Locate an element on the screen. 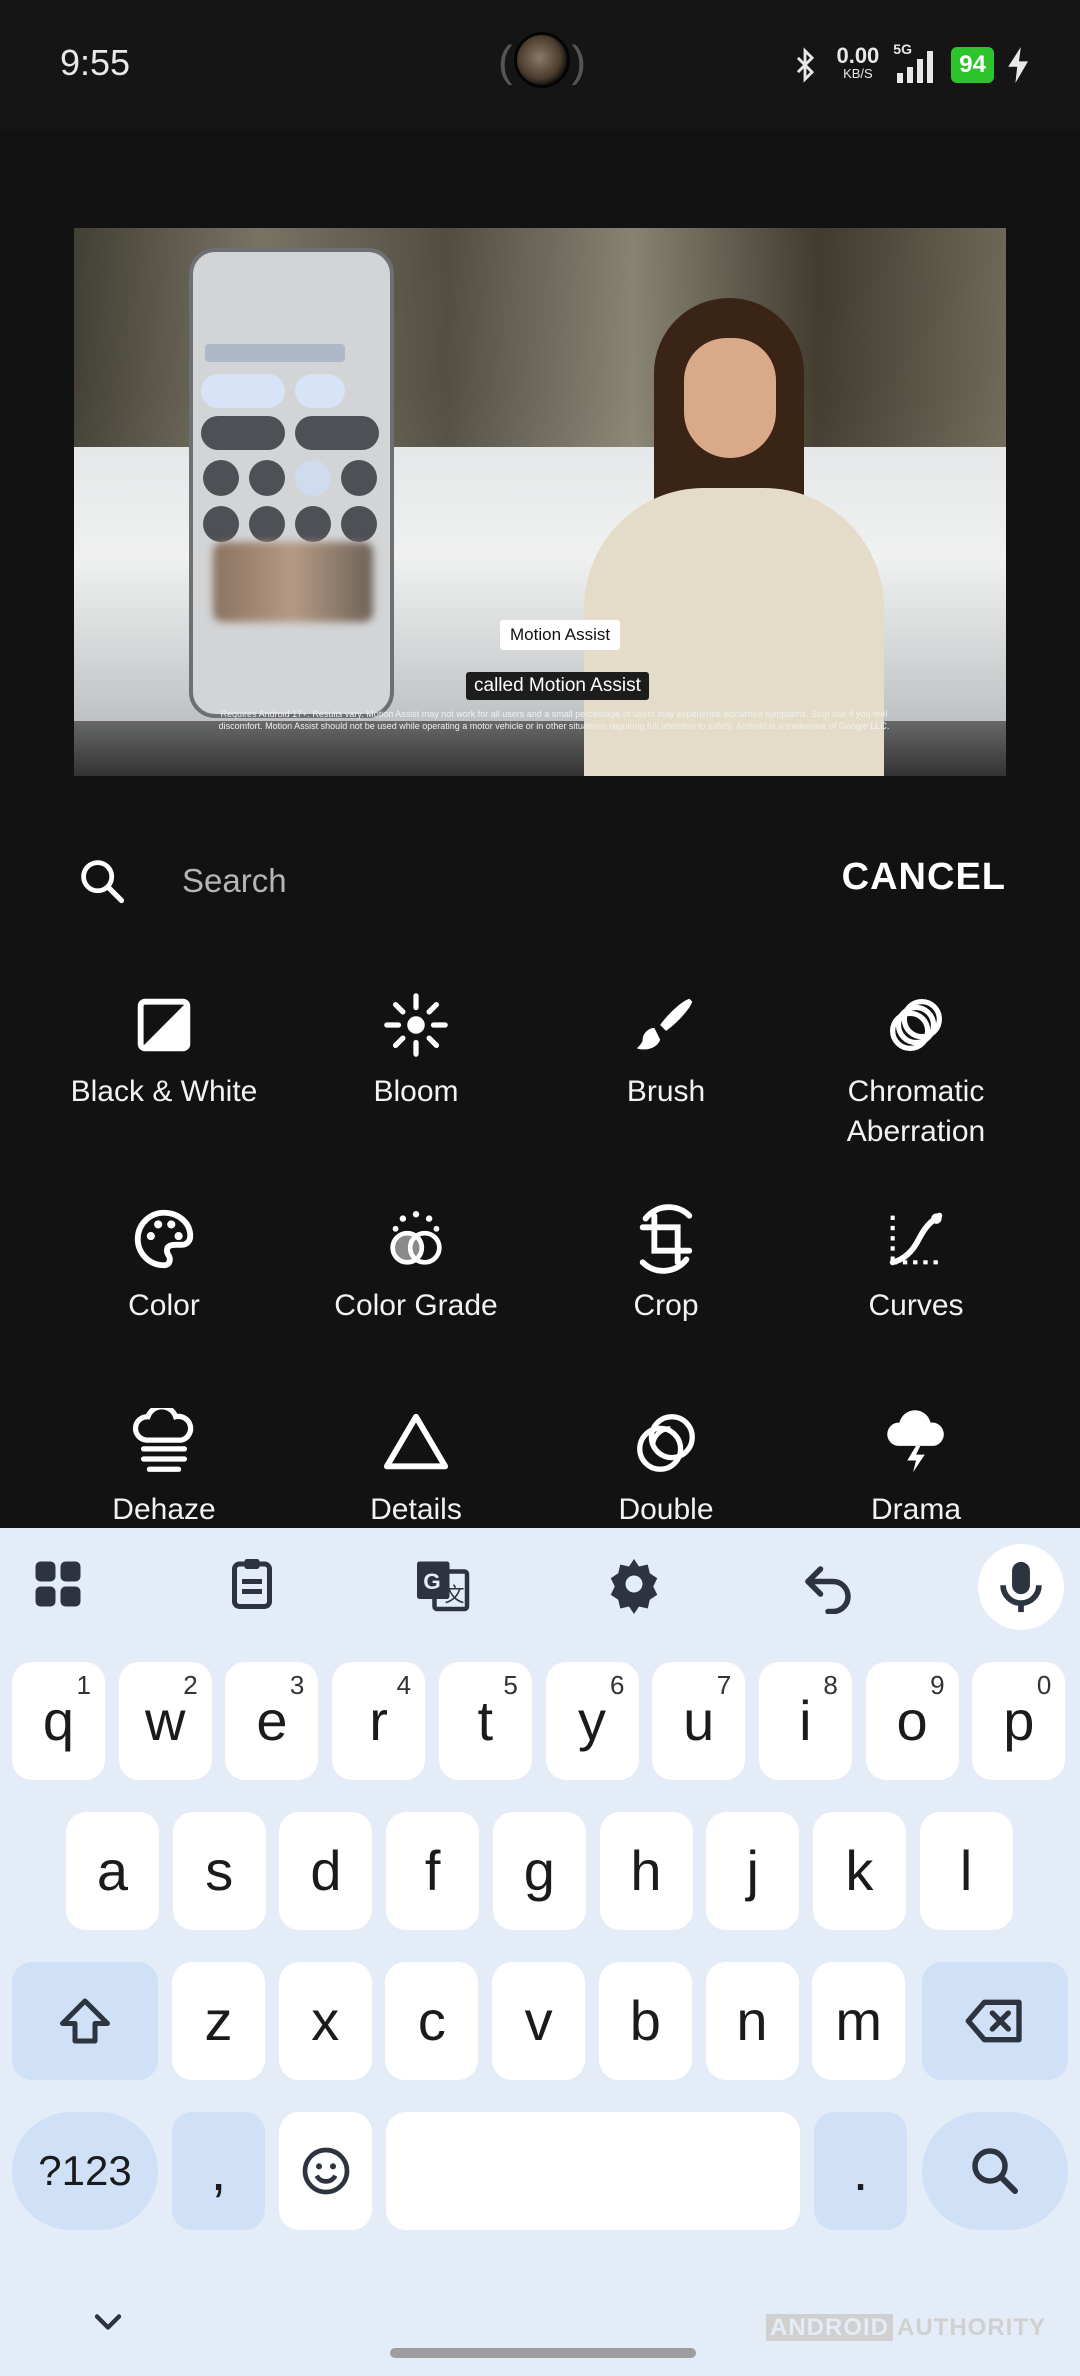  gesture-nav-handle is located at coordinates (543, 2353).